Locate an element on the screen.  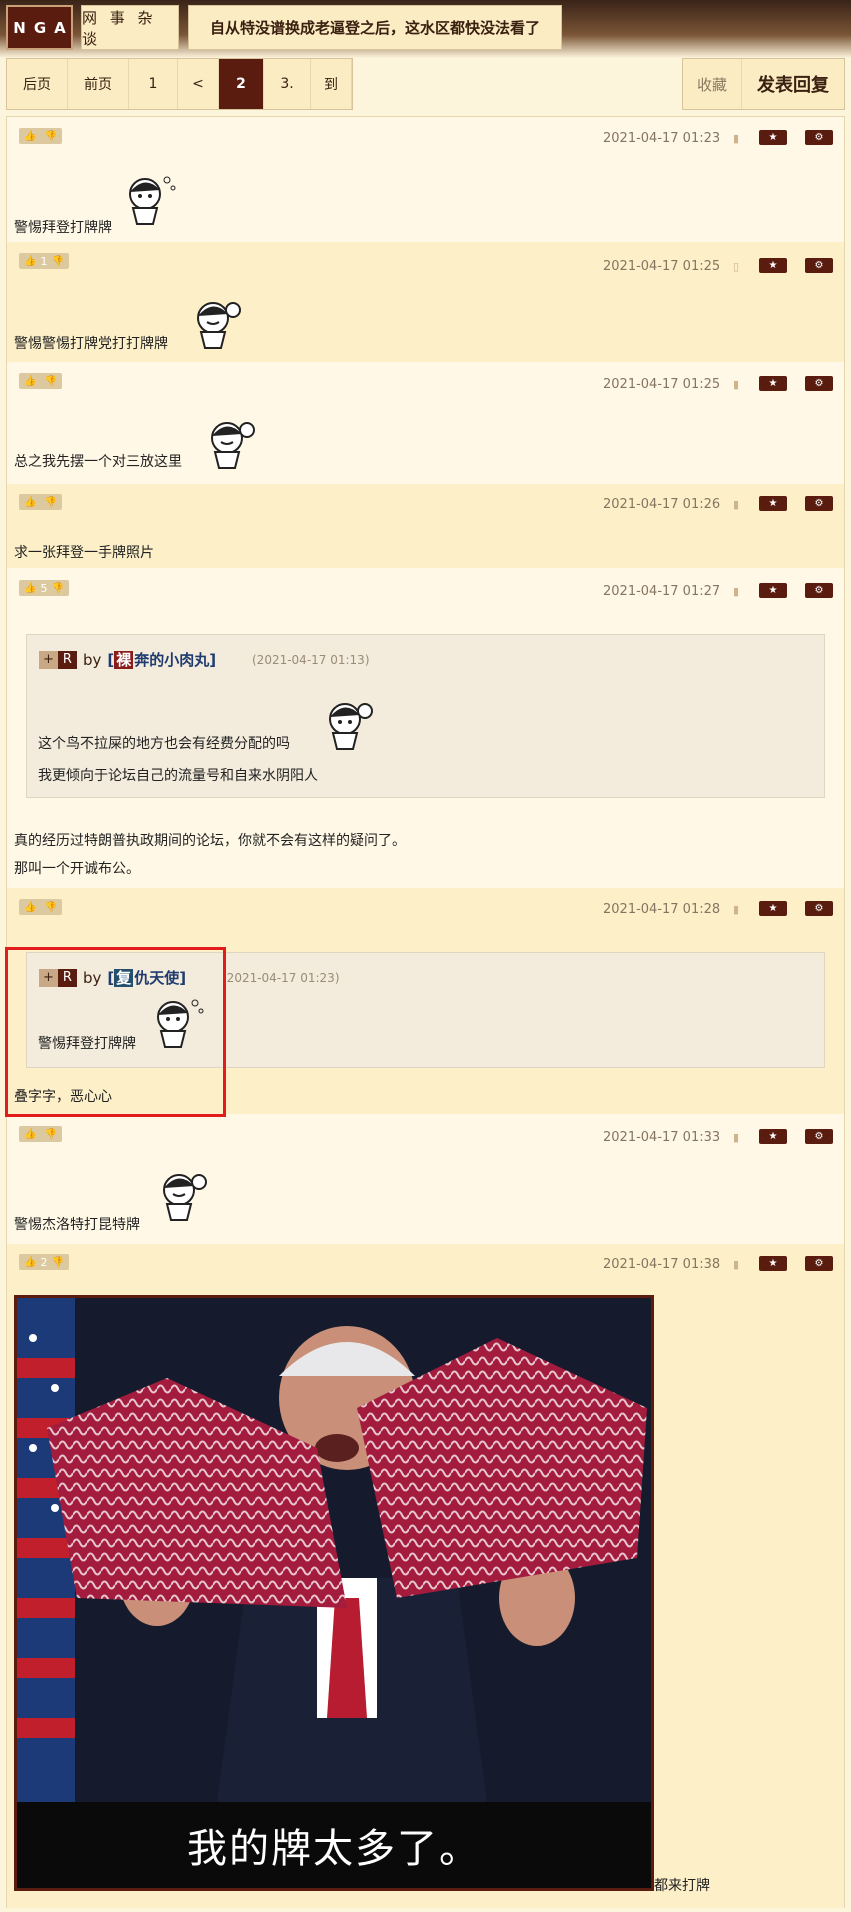
post: 👍 👎 2021-04-17 01:23 ▮ ★ ⚙ 警惕拜登打牌牌 is located at coordinates (425, 182).